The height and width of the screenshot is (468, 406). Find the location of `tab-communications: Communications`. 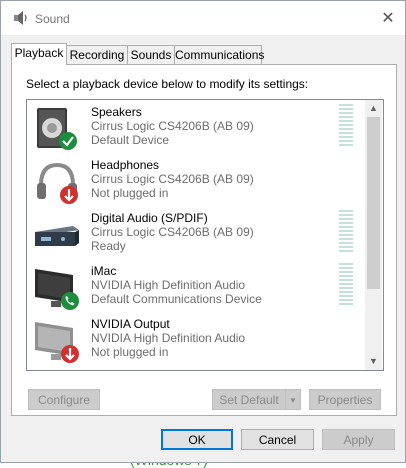

tab-communications: Communications is located at coordinates (219, 54).